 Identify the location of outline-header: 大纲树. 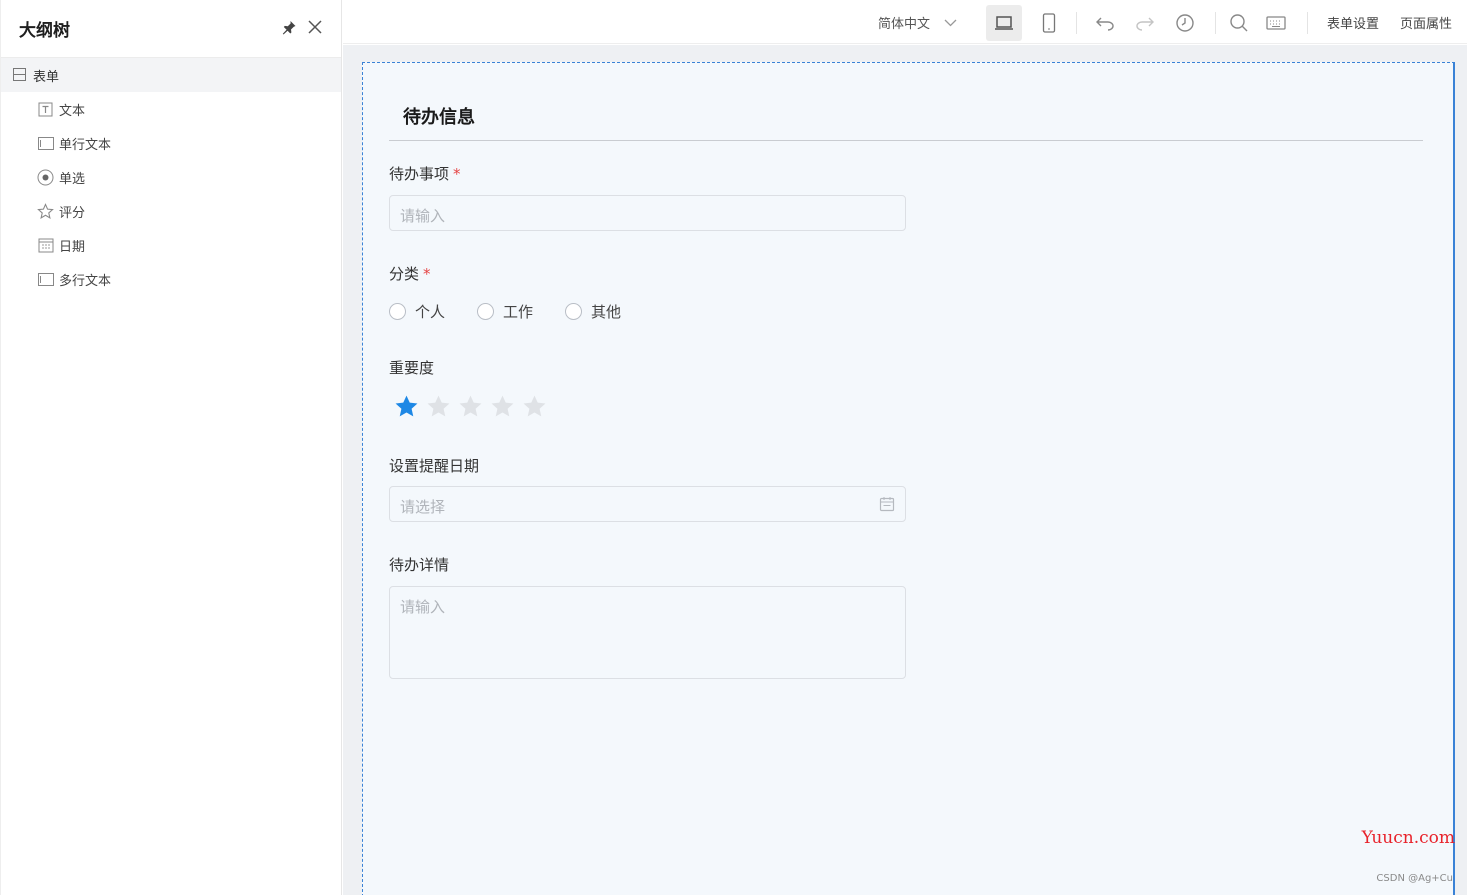
(171, 29).